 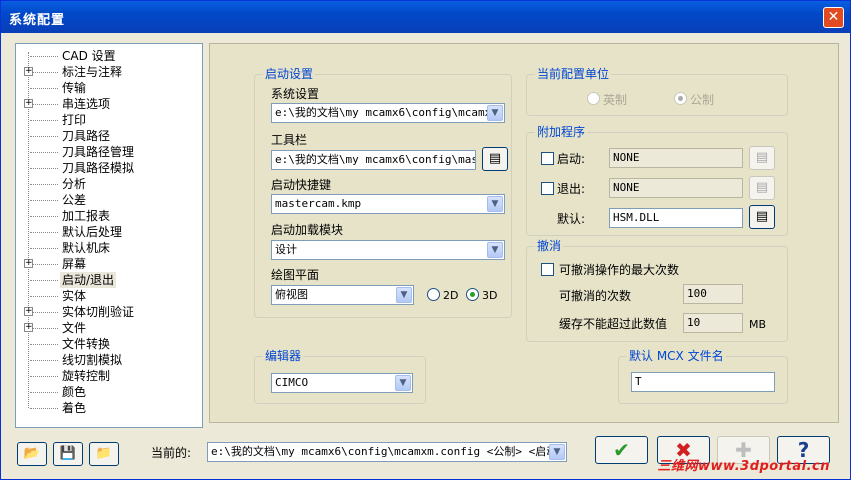 What do you see at coordinates (109, 88) in the screenshot?
I see `tree-item: 传输` at bounding box center [109, 88].